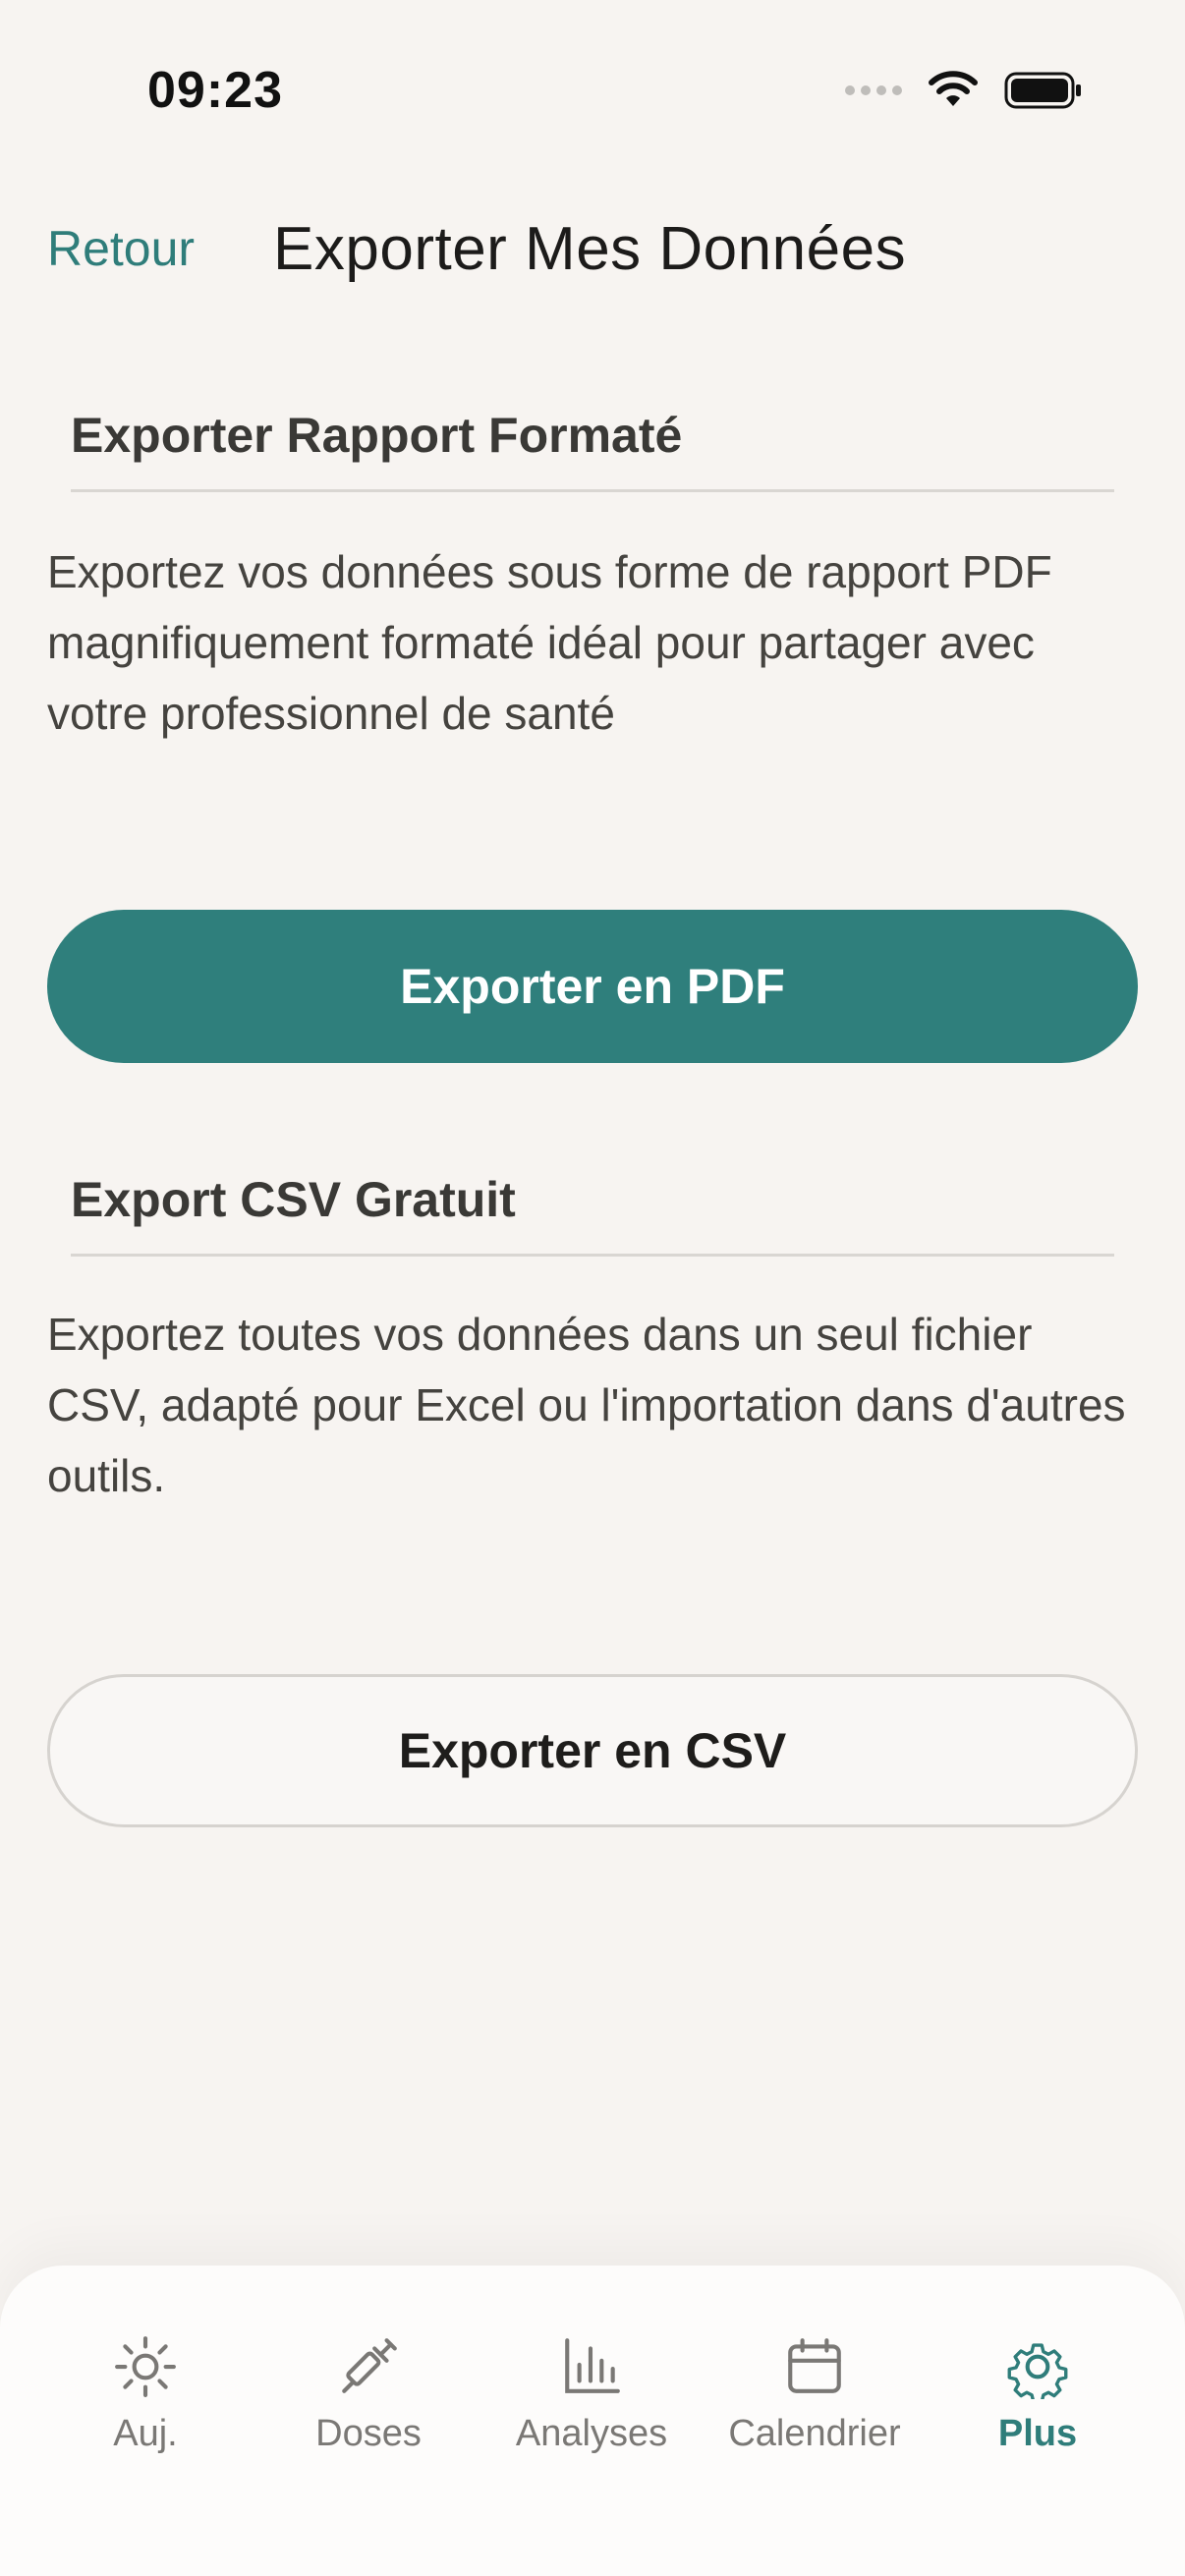 The height and width of the screenshot is (2576, 1185). Describe the element at coordinates (592, 2365) in the screenshot. I see `bar-chart-icon` at that location.